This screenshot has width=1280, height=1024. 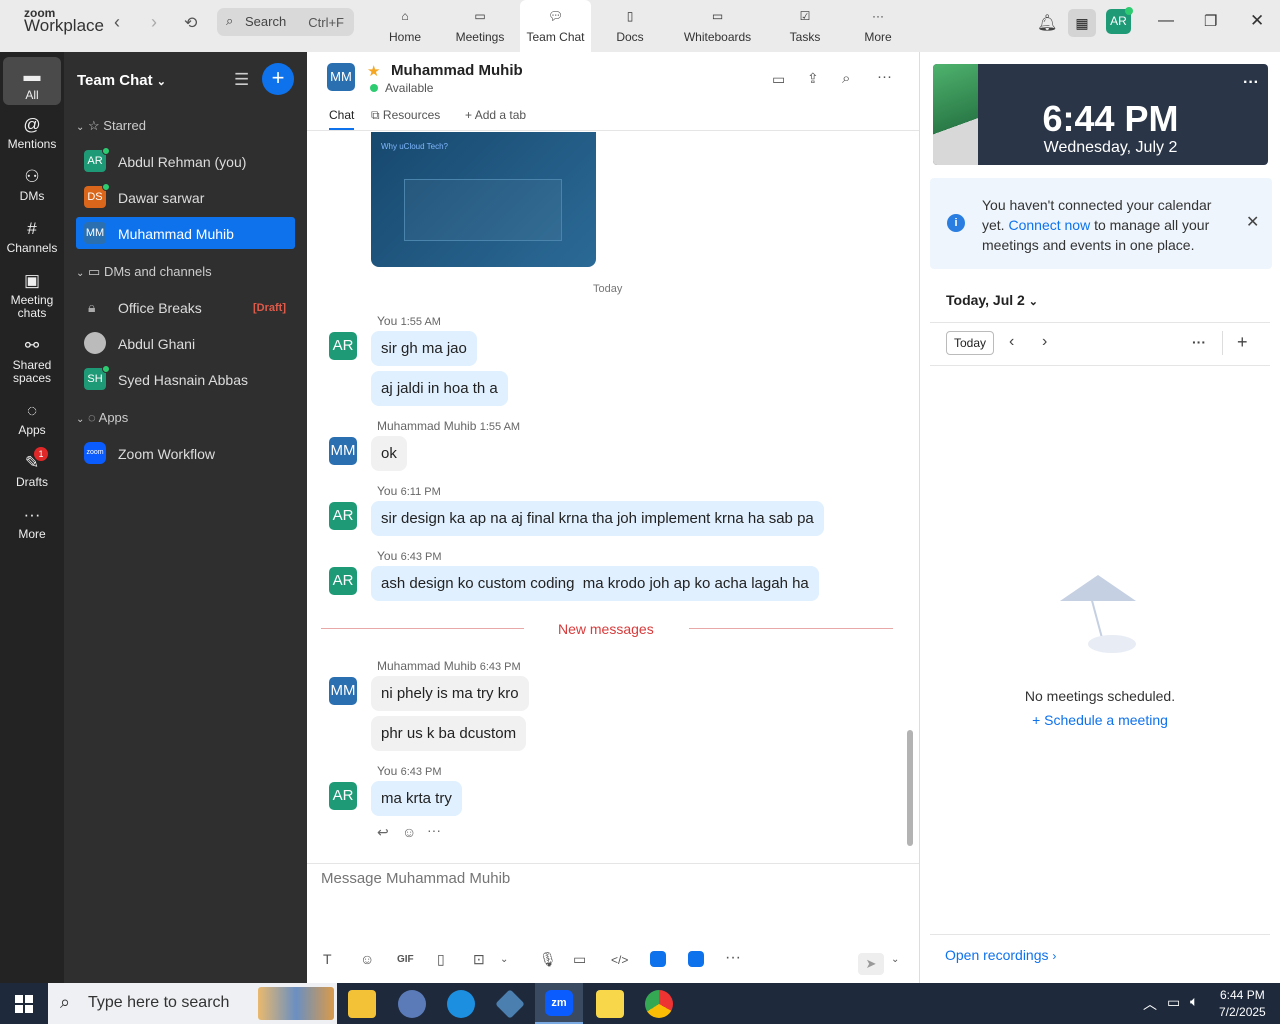 What do you see at coordinates (117, 22) in the screenshot?
I see `back-arrow-icon: ‹` at bounding box center [117, 22].